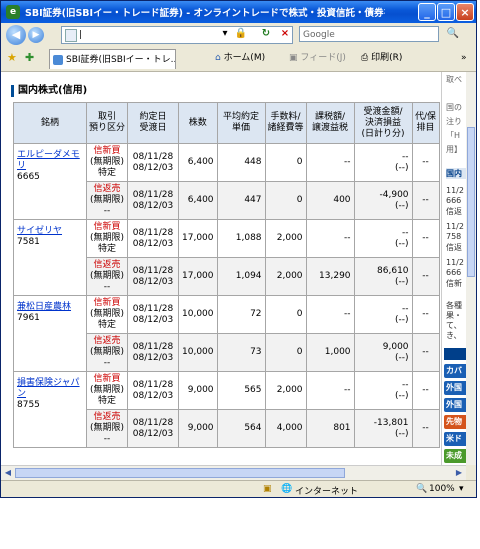 Image resolution: width=480 pixels, height=549 pixels. Describe the element at coordinates (391, 422) in the screenshot. I see `settlement-amount: -13,801` at that location.